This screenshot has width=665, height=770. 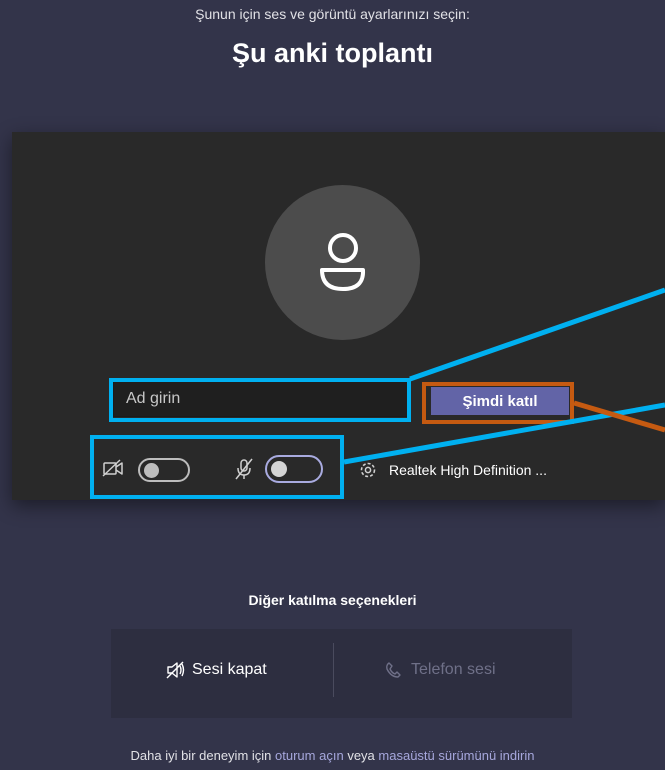 What do you see at coordinates (261, 399) in the screenshot?
I see `name-input` at bounding box center [261, 399].